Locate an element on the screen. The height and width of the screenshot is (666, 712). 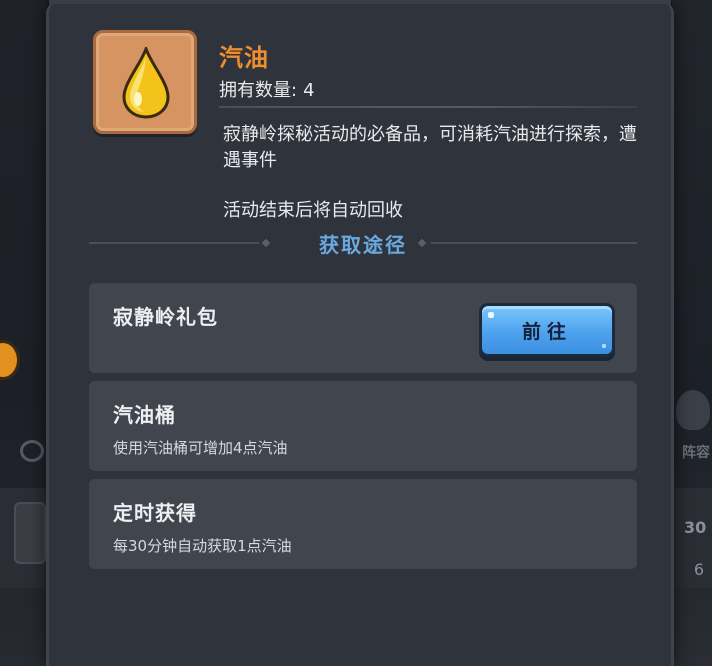
item-description: 寂静岭探秘活动的必备品，可消耗汽油进行探索，遭遇事件 is located at coordinates (430, 147).